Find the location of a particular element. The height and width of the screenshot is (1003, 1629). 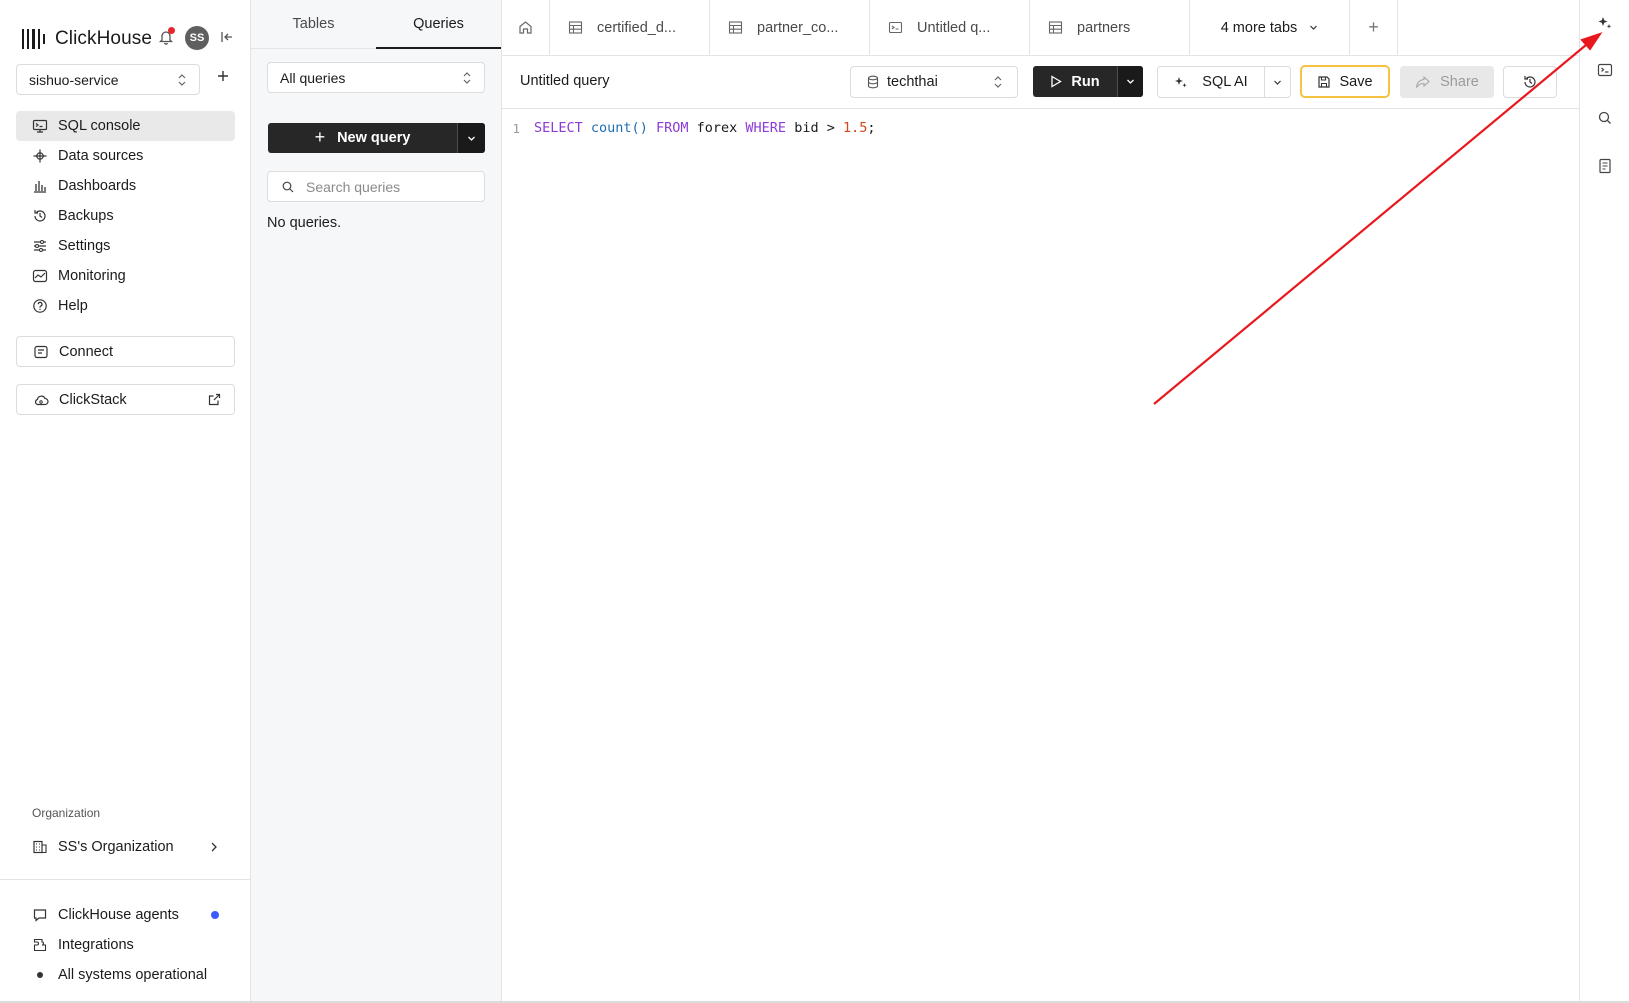

save-button: Save is located at coordinates (1345, 81).